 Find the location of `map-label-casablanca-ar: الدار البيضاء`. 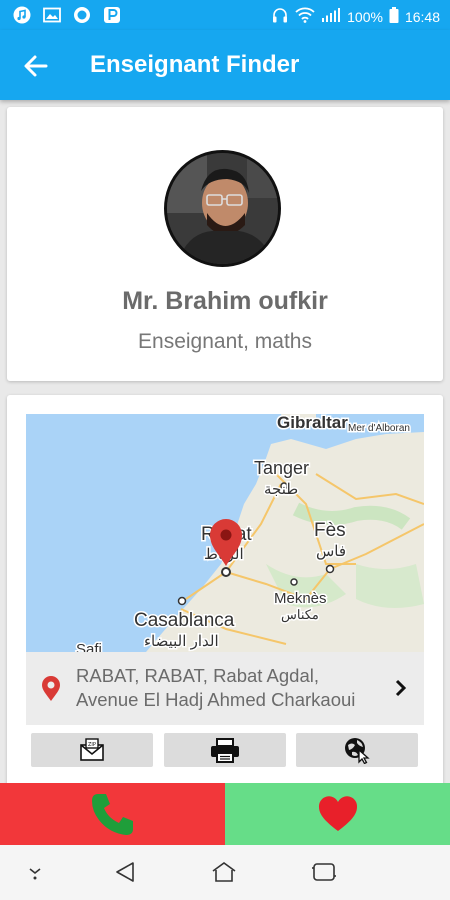

map-label-casablanca-ar: الدار البيضاء is located at coordinates (181, 641).